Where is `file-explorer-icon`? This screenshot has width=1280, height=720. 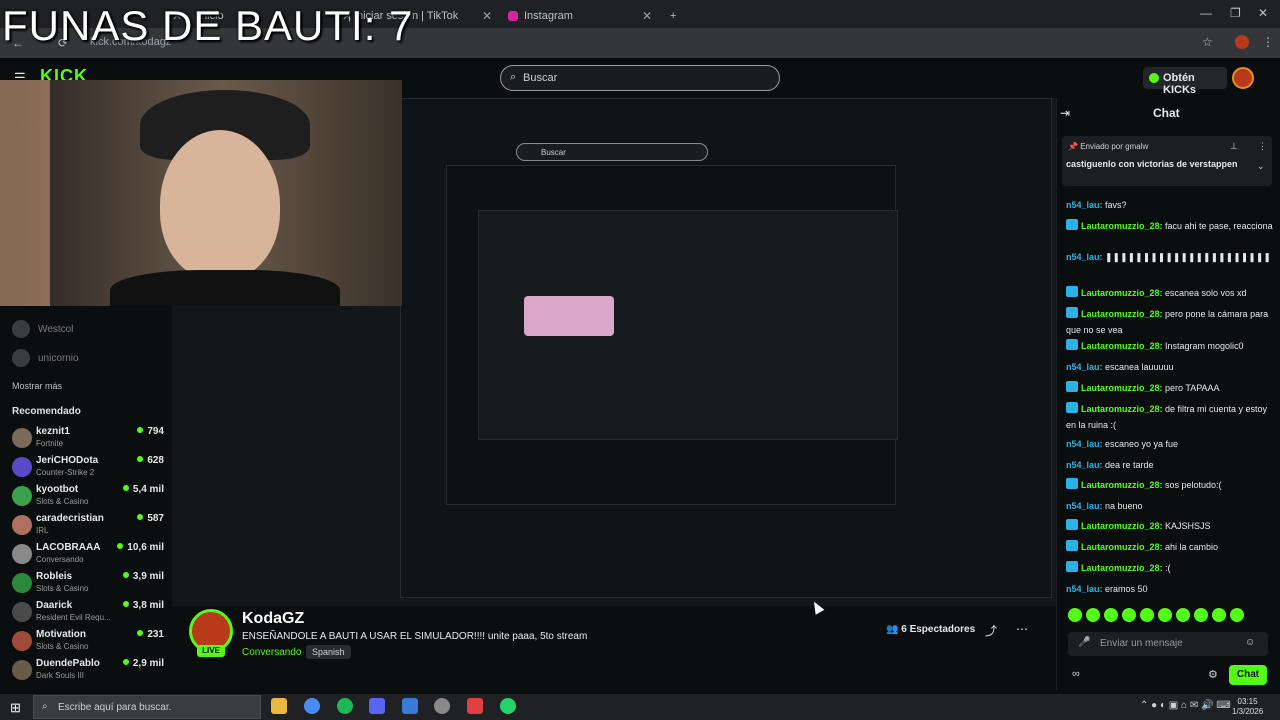 file-explorer-icon is located at coordinates (279, 706).